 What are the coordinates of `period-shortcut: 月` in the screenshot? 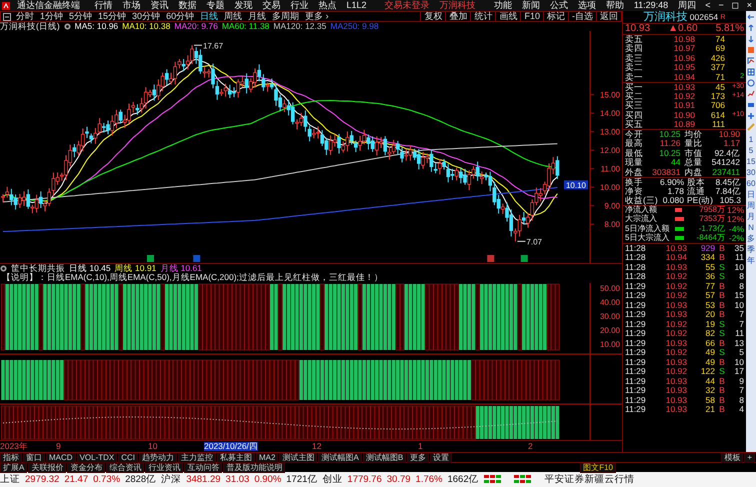 It's located at (751, 216).